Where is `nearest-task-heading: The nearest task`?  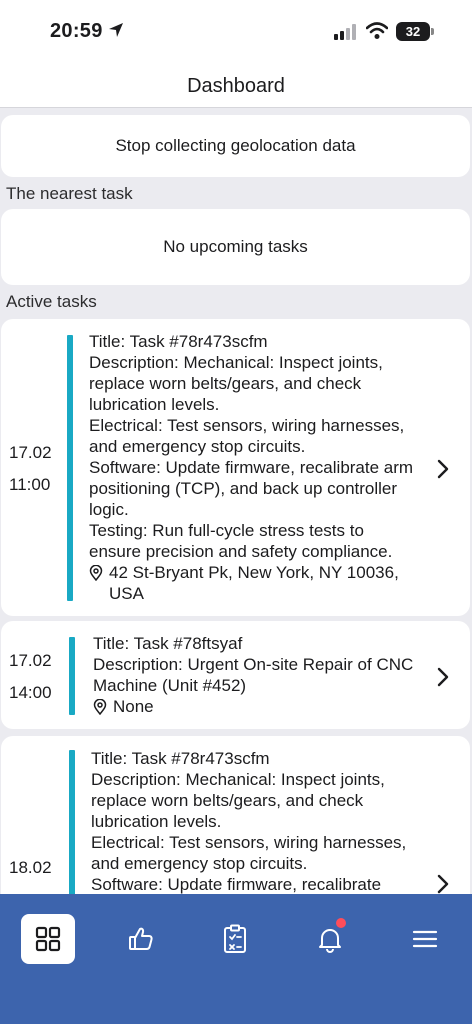 nearest-task-heading: The nearest task is located at coordinates (69, 193).